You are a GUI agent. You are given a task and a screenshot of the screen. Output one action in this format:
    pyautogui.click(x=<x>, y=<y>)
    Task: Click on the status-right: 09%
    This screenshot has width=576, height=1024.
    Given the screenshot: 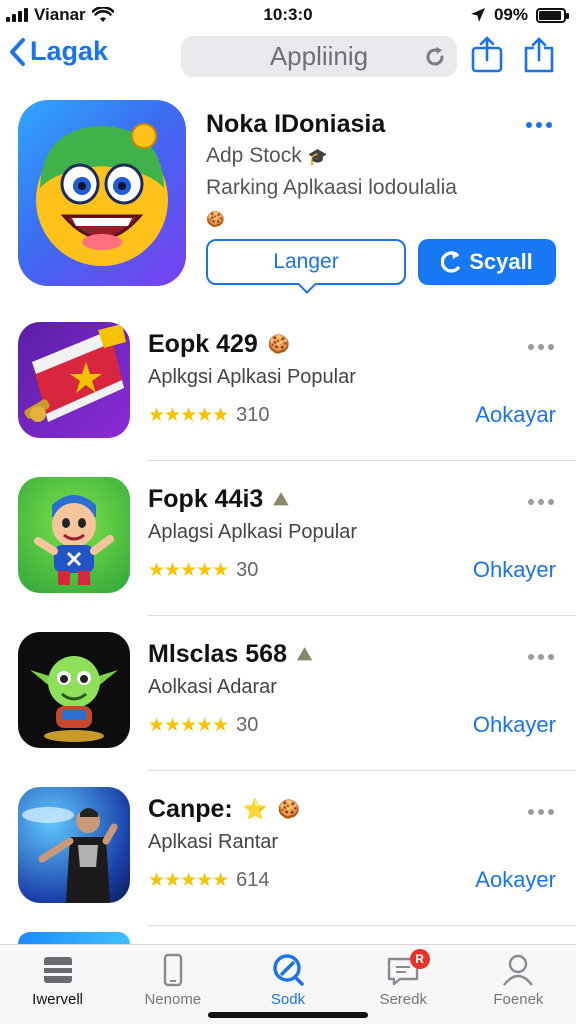 What is the action you would take?
    pyautogui.click(x=519, y=15)
    